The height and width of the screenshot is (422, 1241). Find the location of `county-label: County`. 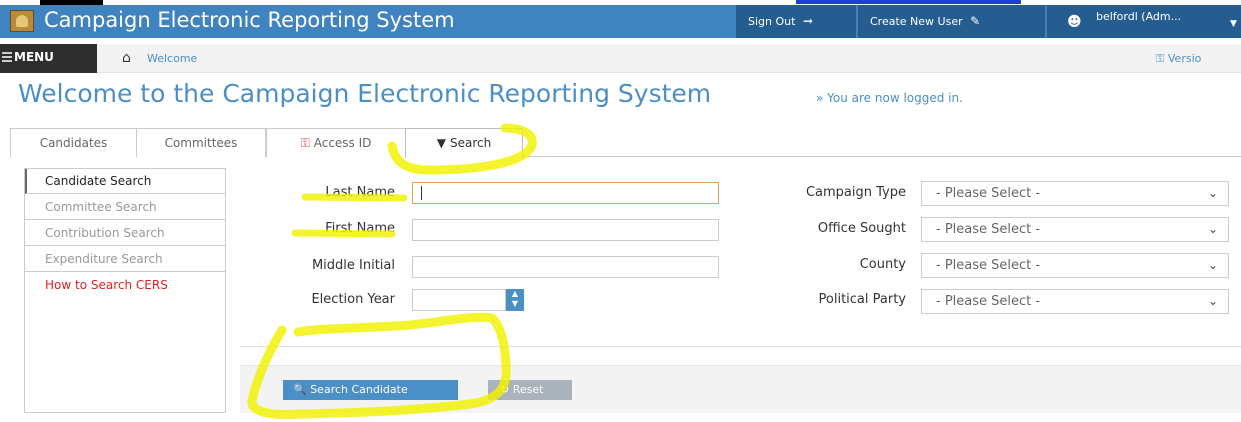

county-label: County is located at coordinates (882, 264).